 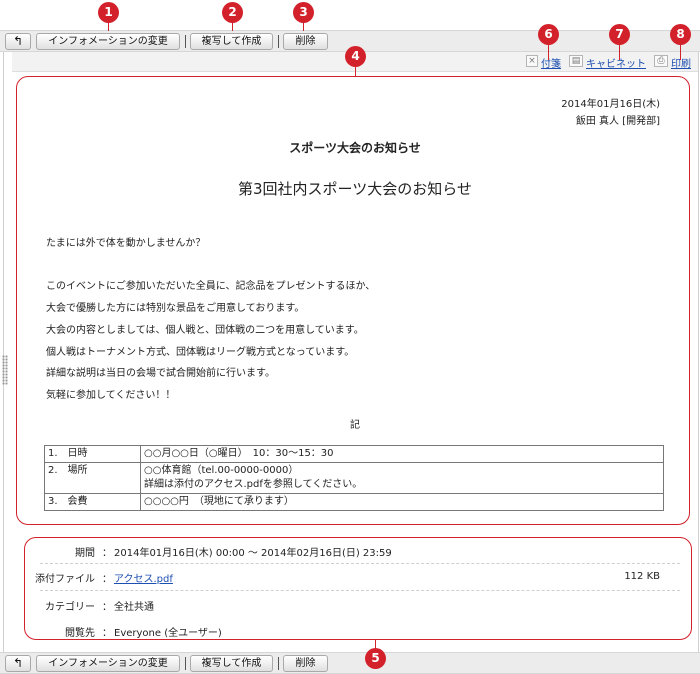 I want to click on attachment-label: 添付ファイル, so click(x=65, y=579).